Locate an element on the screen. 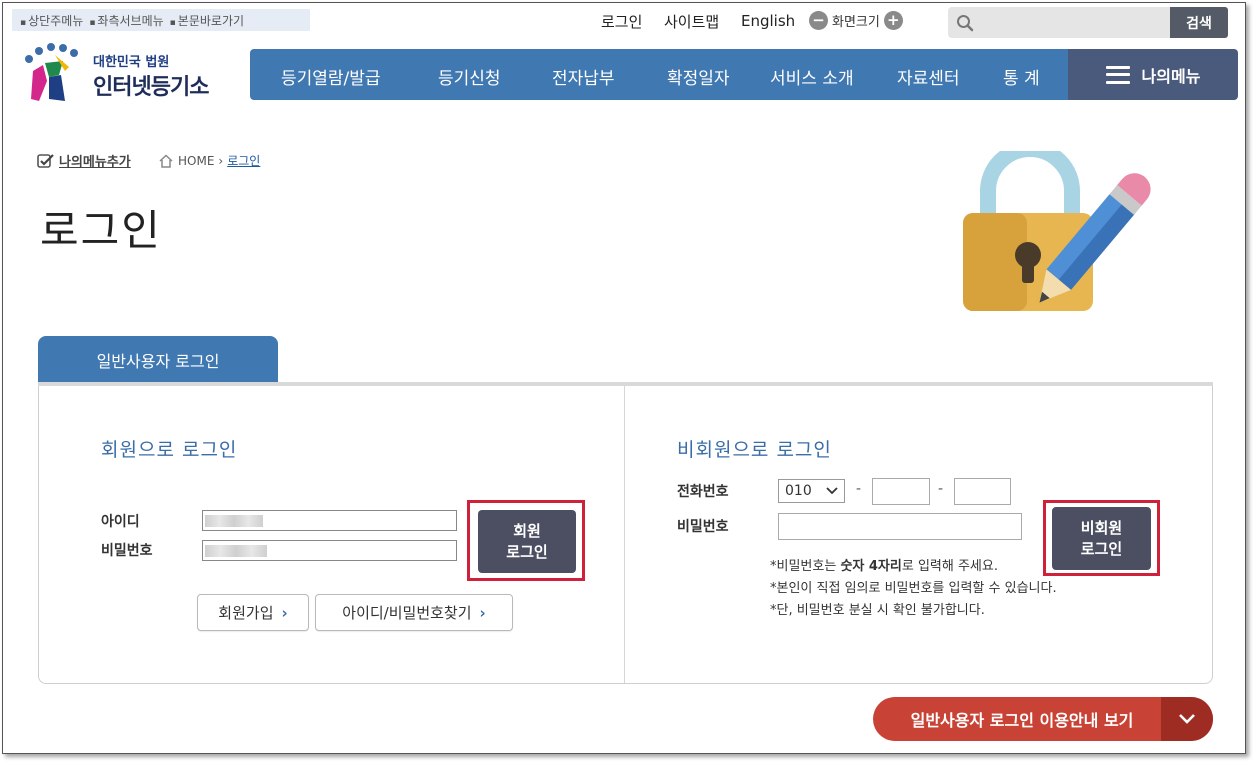 The height and width of the screenshot is (765, 1256). guest-note-2: *본인이 직접 임의로 비밀번호를 입력할 수 있습니다. is located at coordinates (913, 588).